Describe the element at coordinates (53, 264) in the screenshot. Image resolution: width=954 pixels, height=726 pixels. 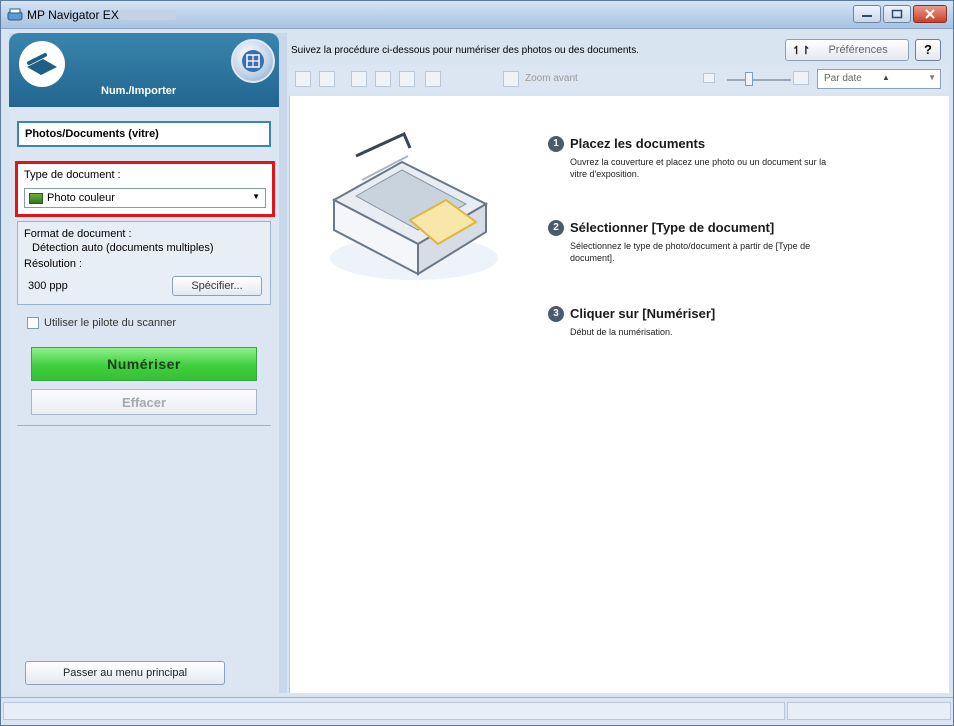
I see `resolution-label: Résolution :` at that location.